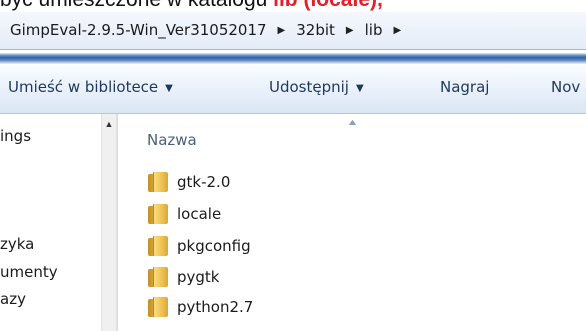 The height and width of the screenshot is (331, 586). Describe the element at coordinates (215, 307) in the screenshot. I see `file-name: python2.7` at that location.